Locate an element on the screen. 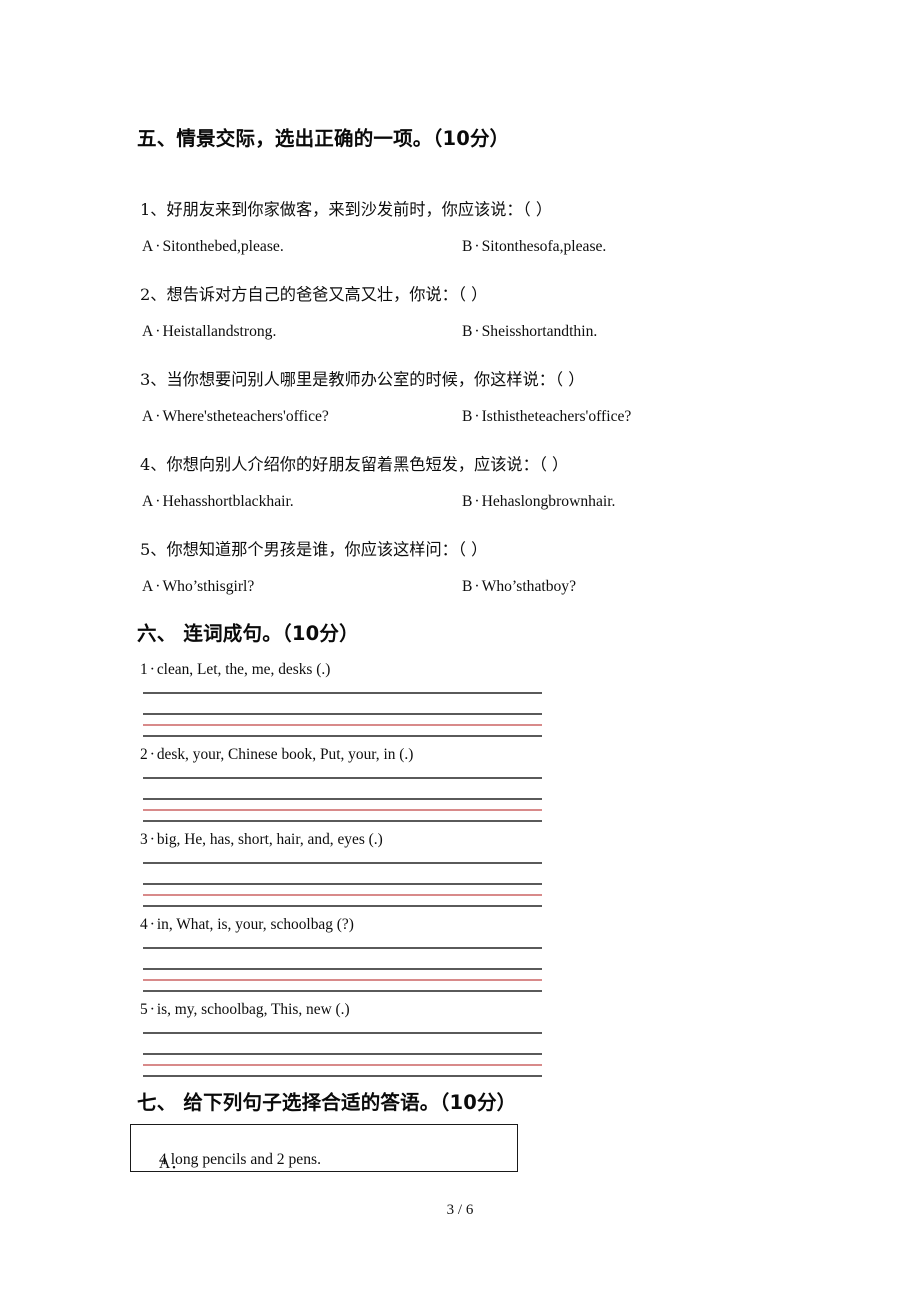  item-number: 3 is located at coordinates (144, 839).